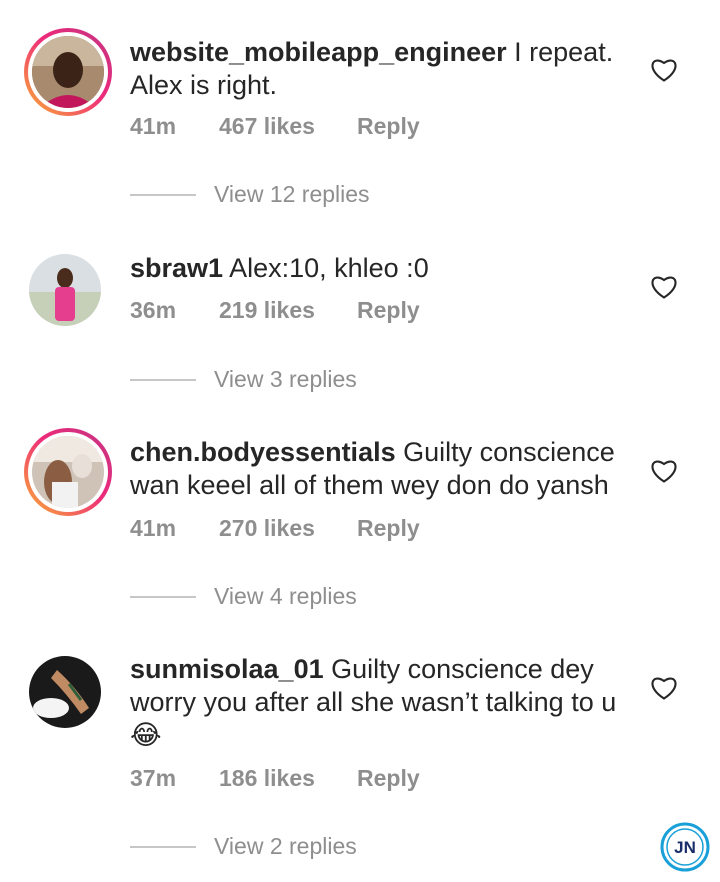 The image size is (720, 882). I want to click on watermark-text: JN, so click(685, 847).